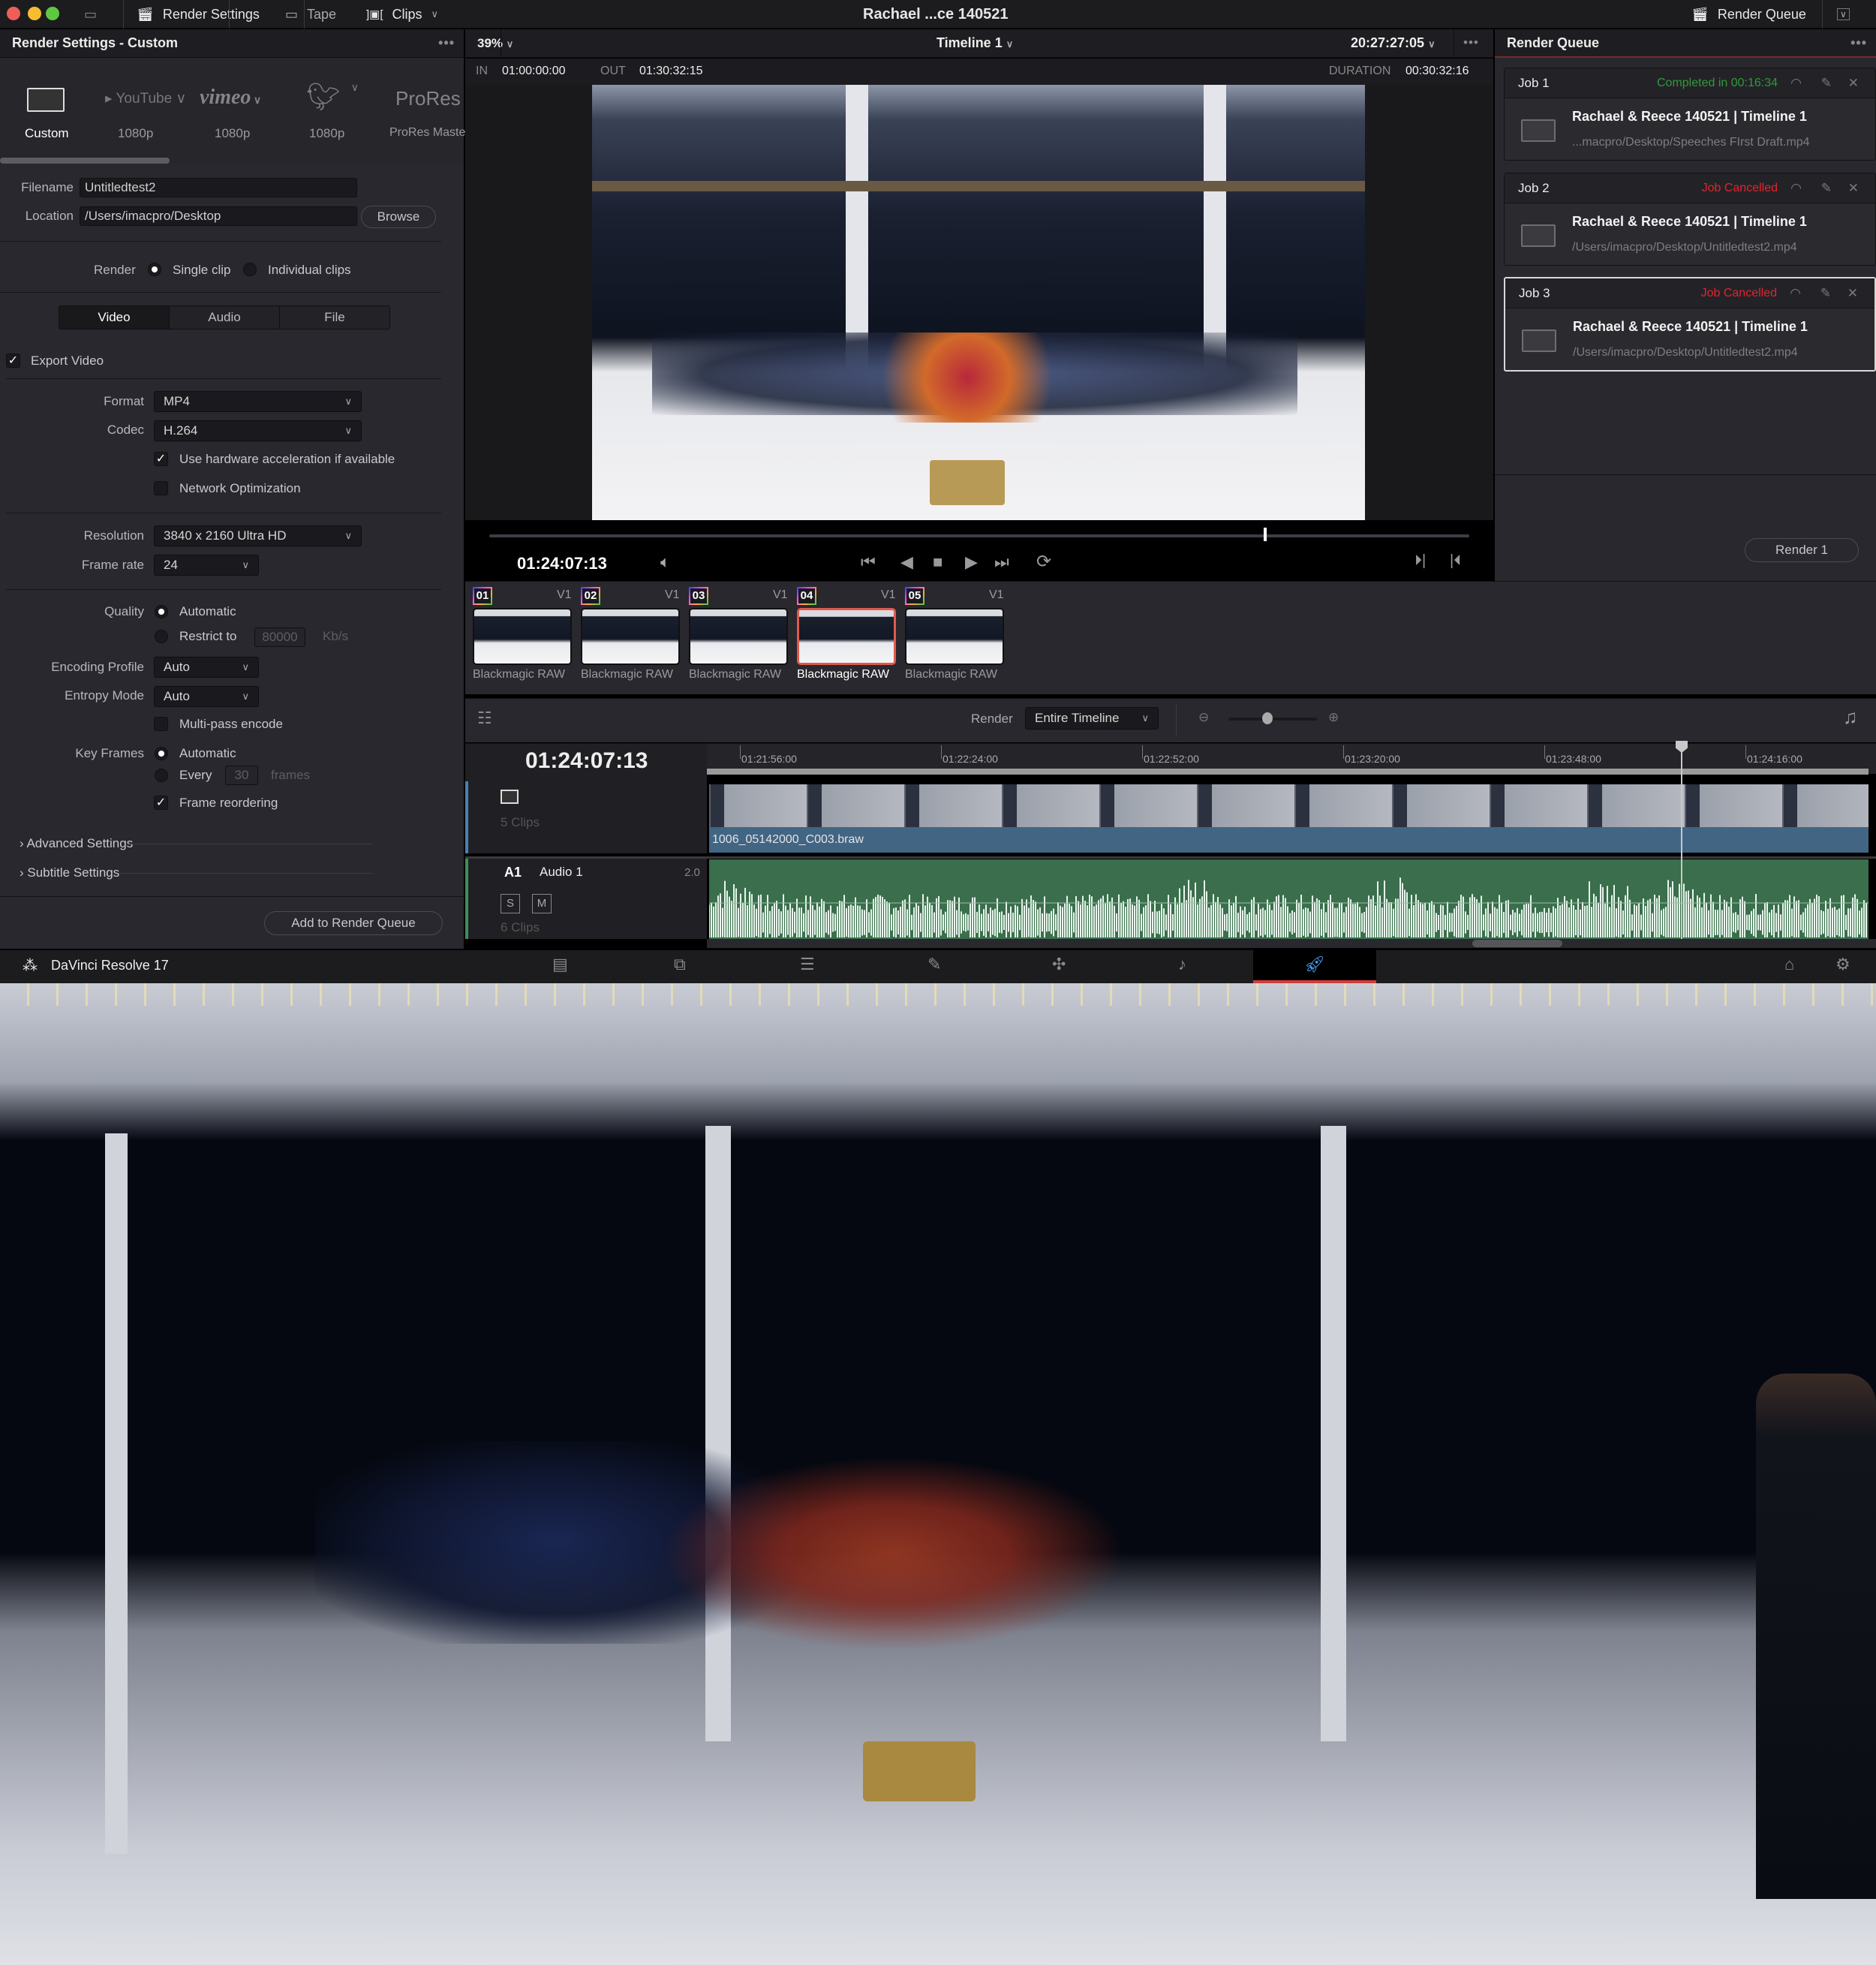 The image size is (1876, 1965). Describe the element at coordinates (161, 754) in the screenshot. I see `keyframes-automatic-radio` at that location.